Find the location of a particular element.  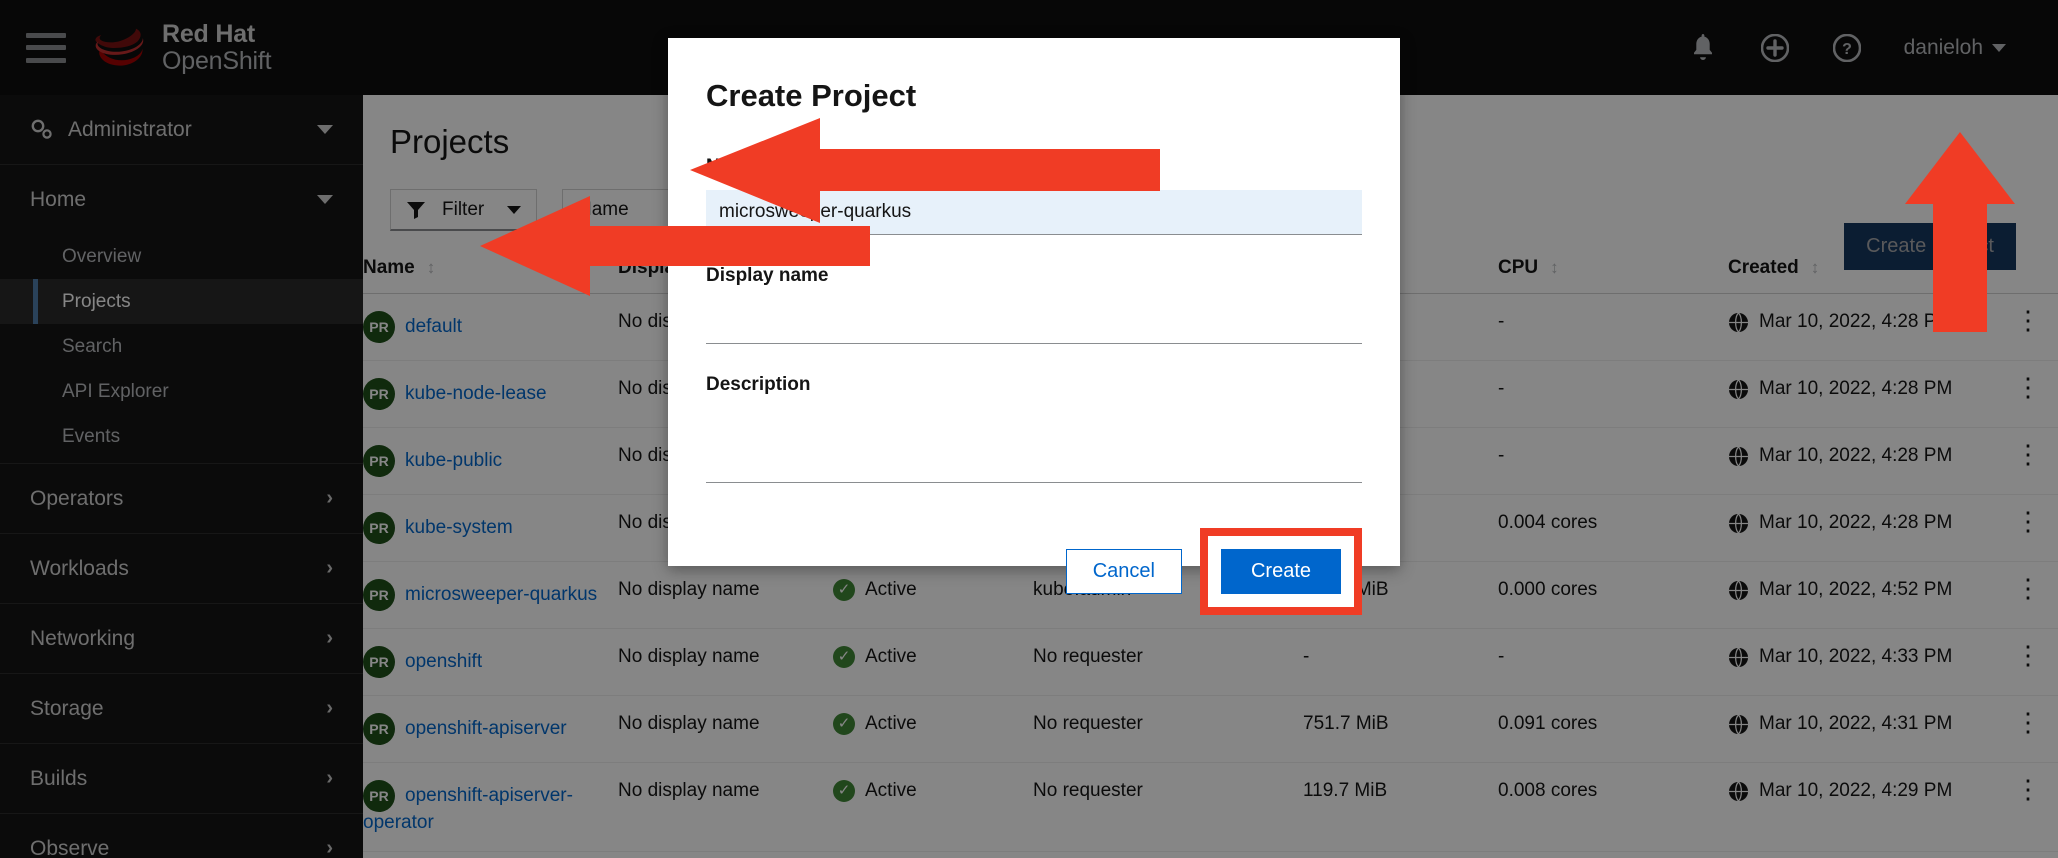

field-display-name: Display name is located at coordinates (1034, 304).